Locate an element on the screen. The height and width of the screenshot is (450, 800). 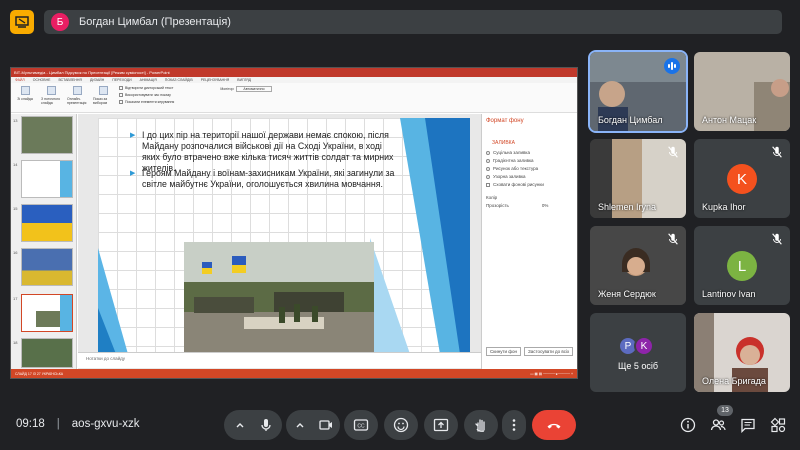
mic-icon is located at coordinates (266, 425).